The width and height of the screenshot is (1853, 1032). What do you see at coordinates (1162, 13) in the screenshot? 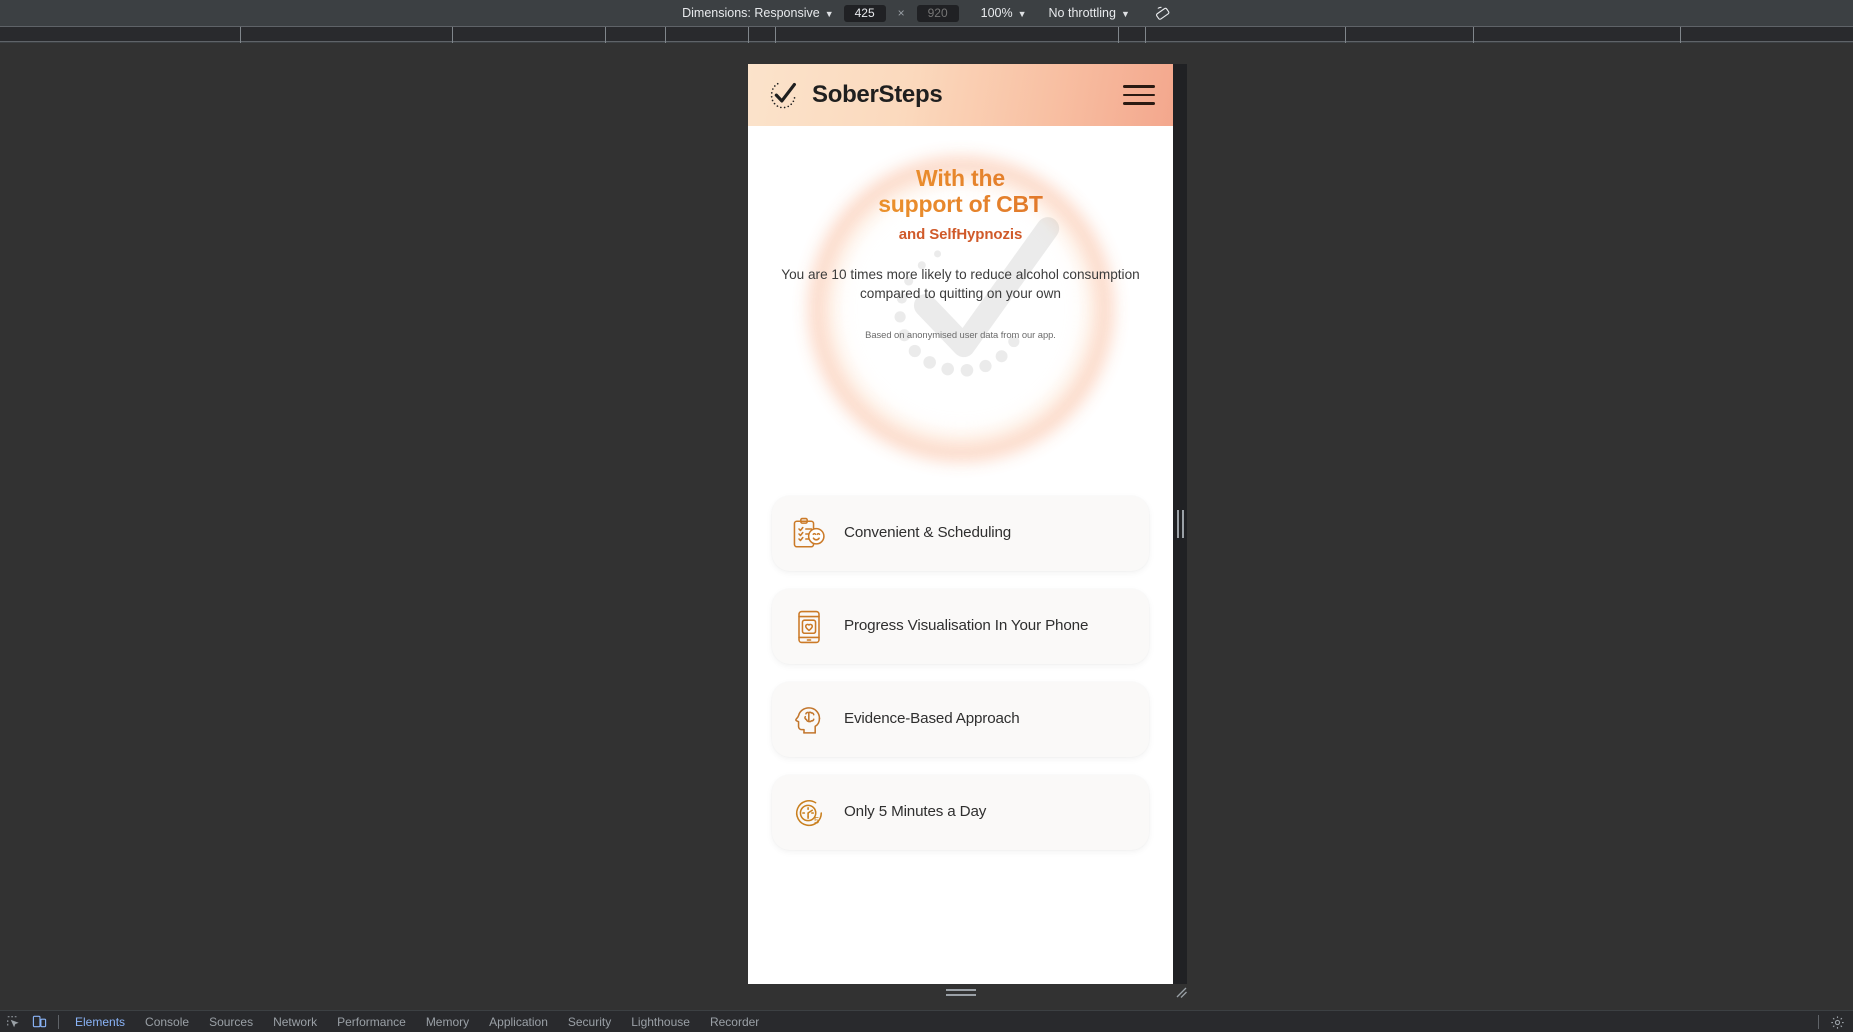
I see `rotate-device-icon` at bounding box center [1162, 13].